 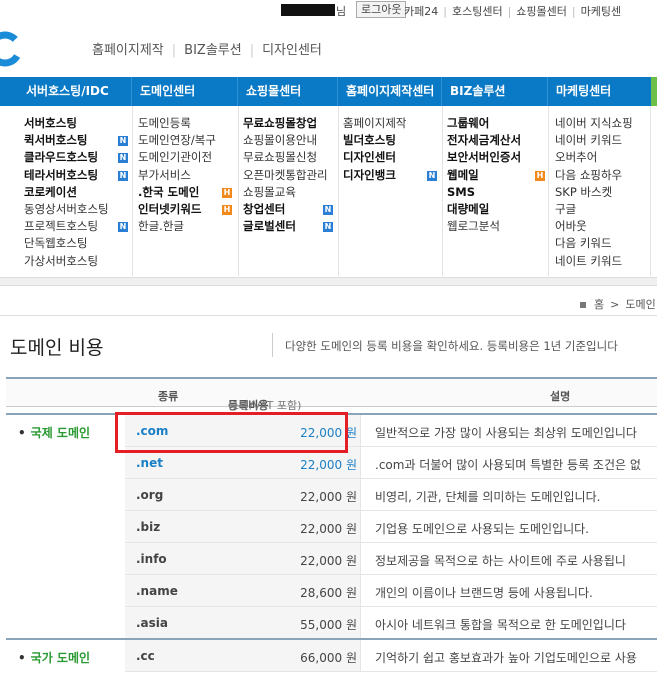 I want to click on dropdown-item-label: 가상서버호스팅, so click(x=61, y=260).